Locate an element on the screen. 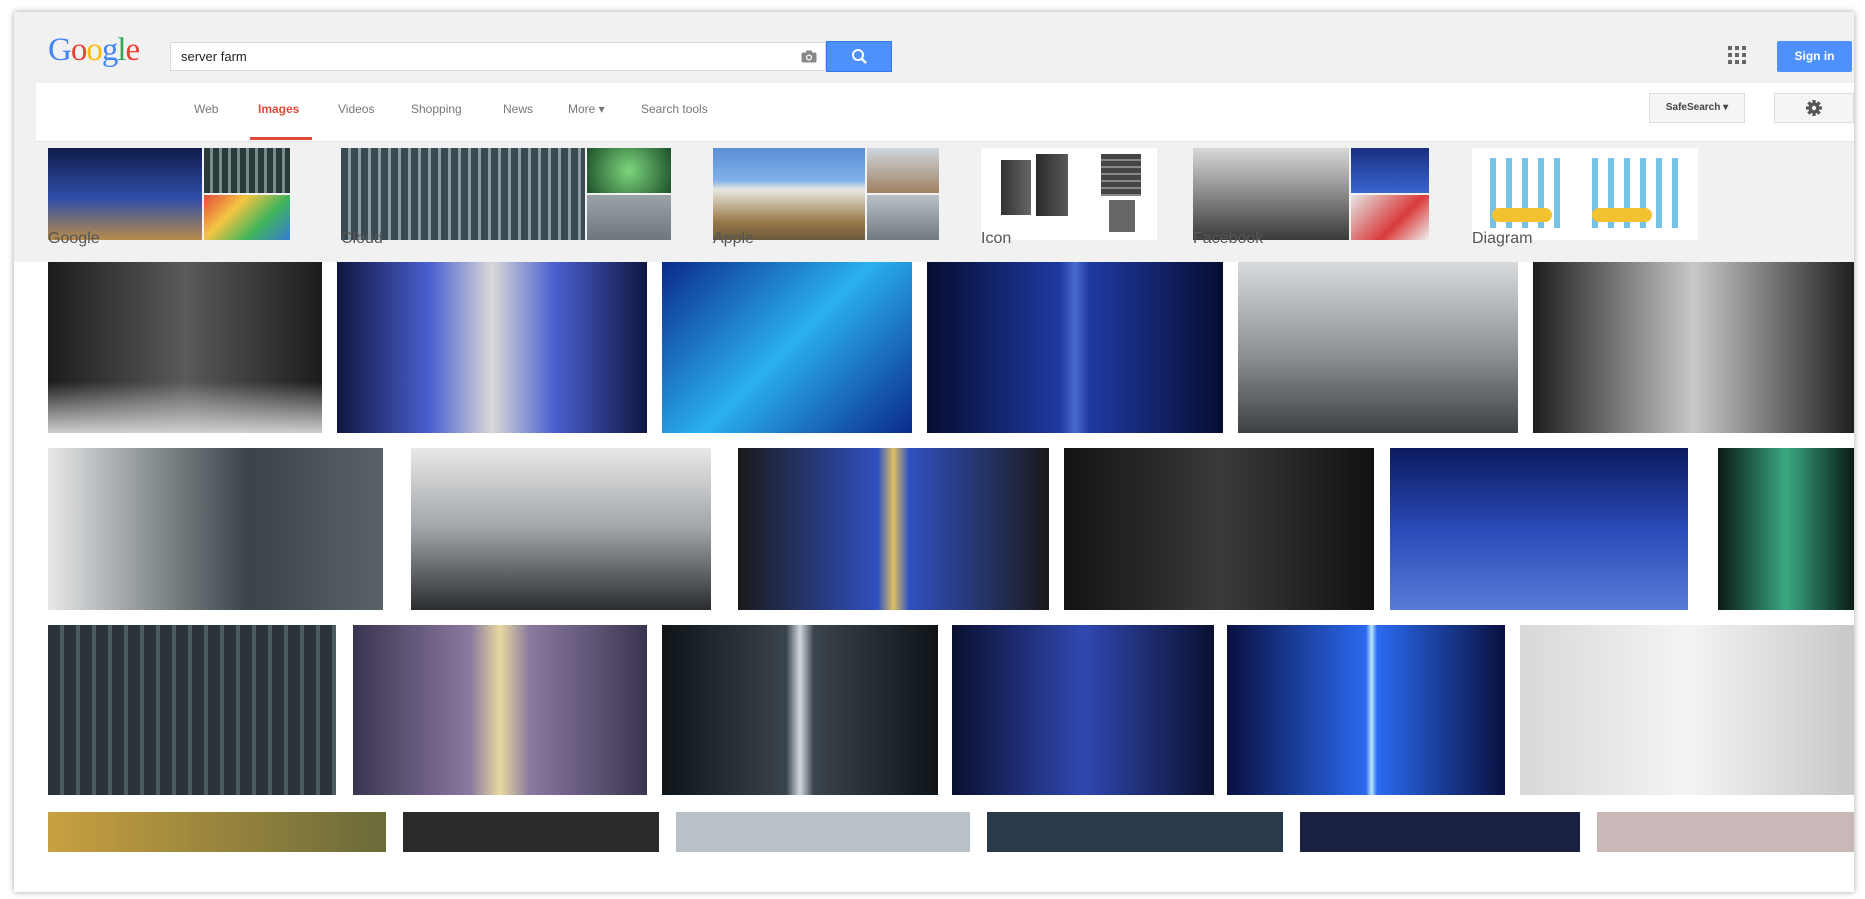 This screenshot has height=899, width=1865. related-searches: Google Cloud Apple Icon Facebook Diagram is located at coordinates (934, 200).